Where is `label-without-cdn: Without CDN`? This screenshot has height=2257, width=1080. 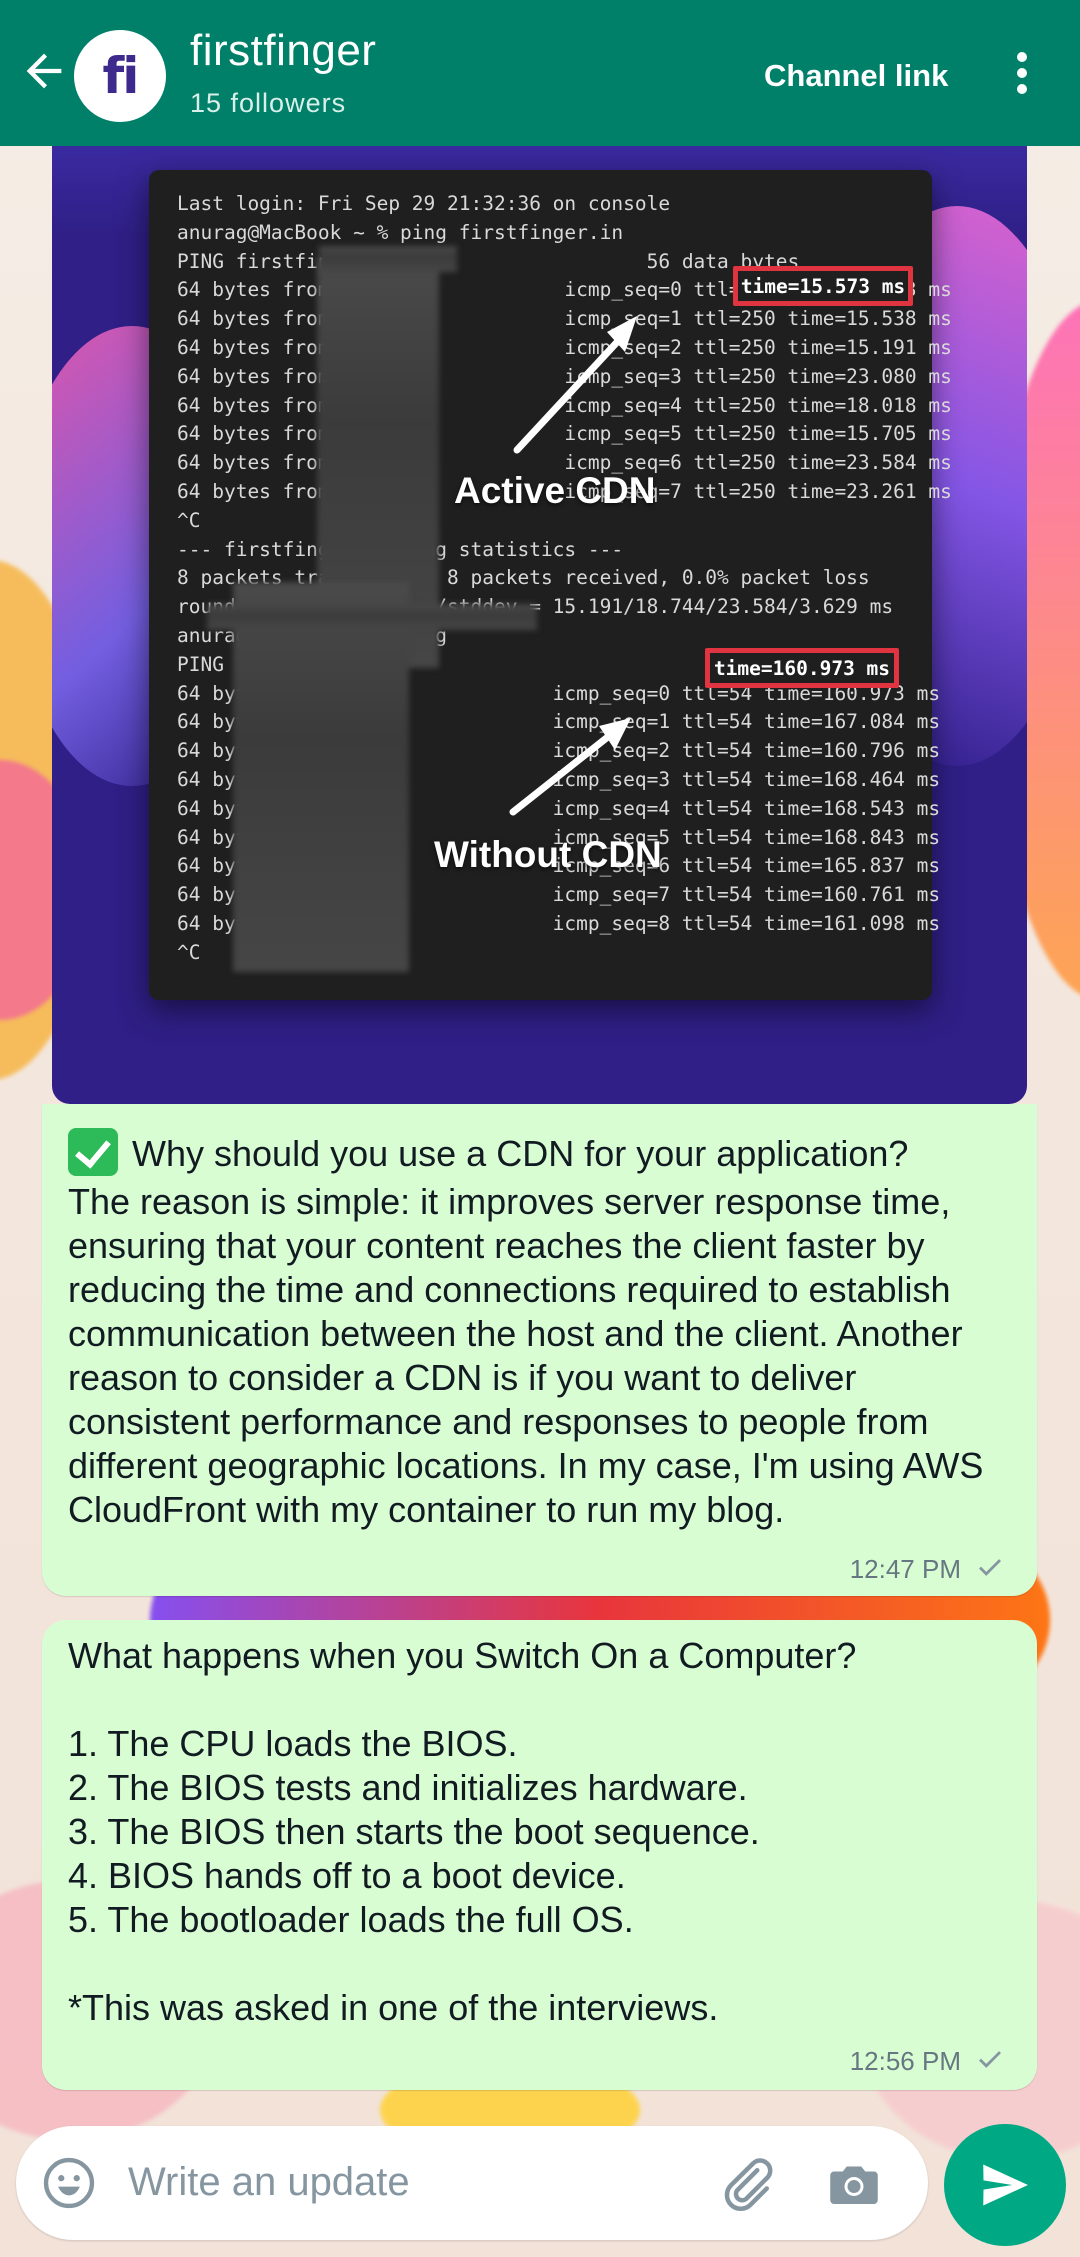 label-without-cdn: Without CDN is located at coordinates (548, 854).